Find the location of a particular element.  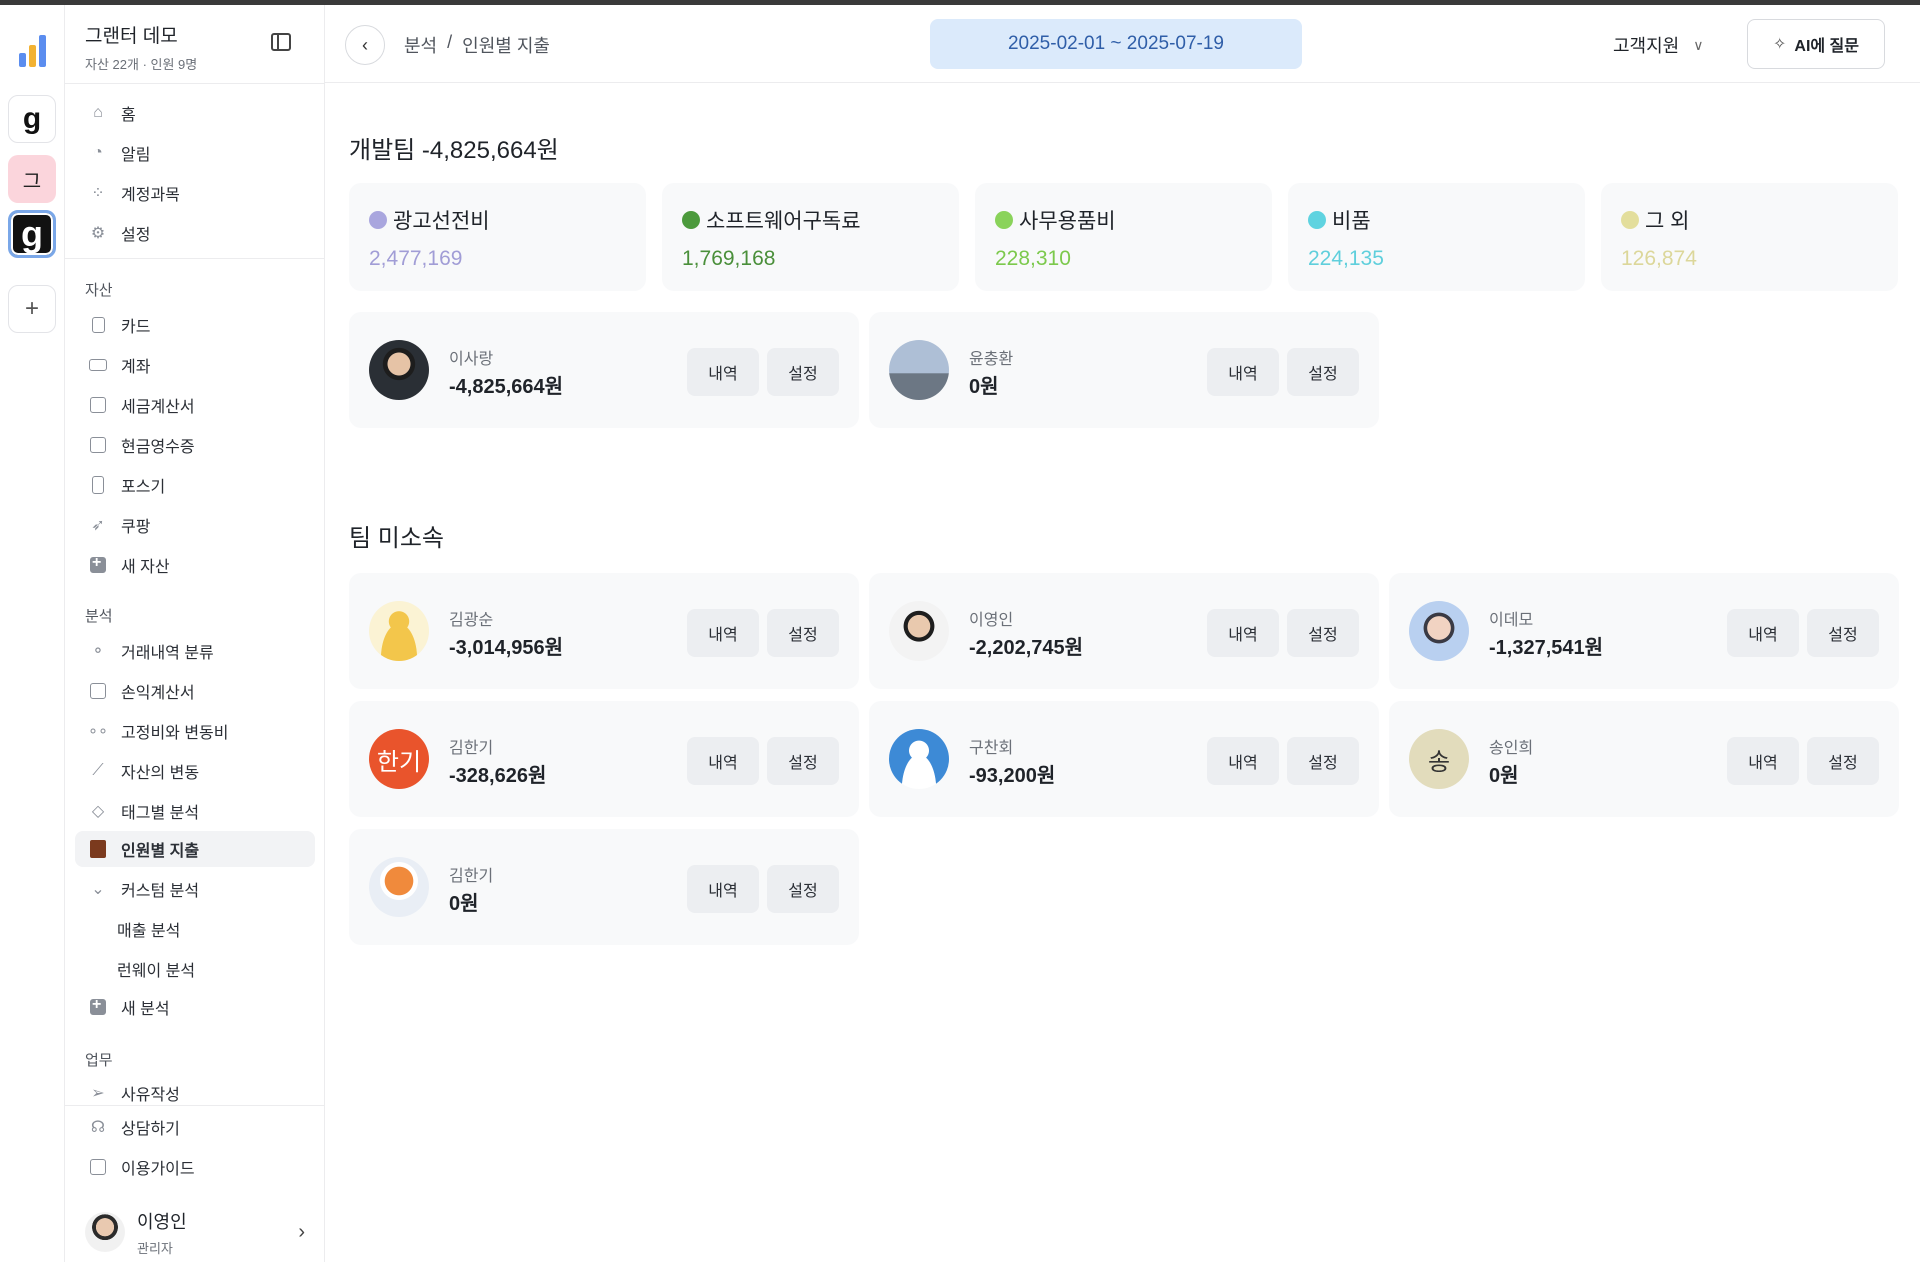

workspace-geu-button: 그 is located at coordinates (32, 179).